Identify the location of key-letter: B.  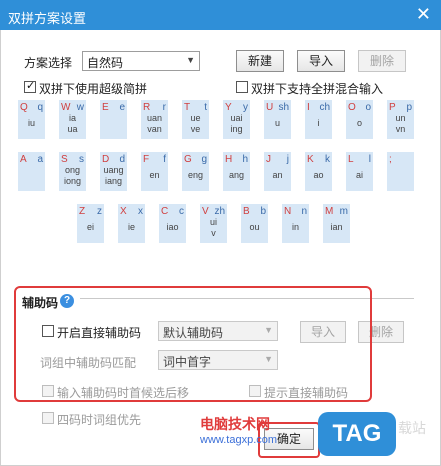
(246, 211).